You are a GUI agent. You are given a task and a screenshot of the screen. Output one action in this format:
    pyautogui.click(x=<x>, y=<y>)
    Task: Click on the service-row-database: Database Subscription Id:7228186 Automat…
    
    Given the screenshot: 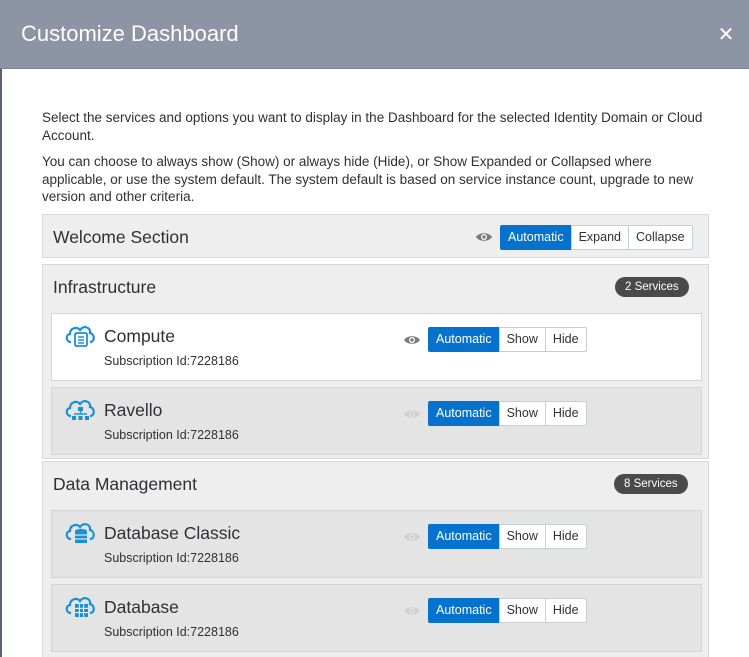 What is the action you would take?
    pyautogui.click(x=376, y=618)
    